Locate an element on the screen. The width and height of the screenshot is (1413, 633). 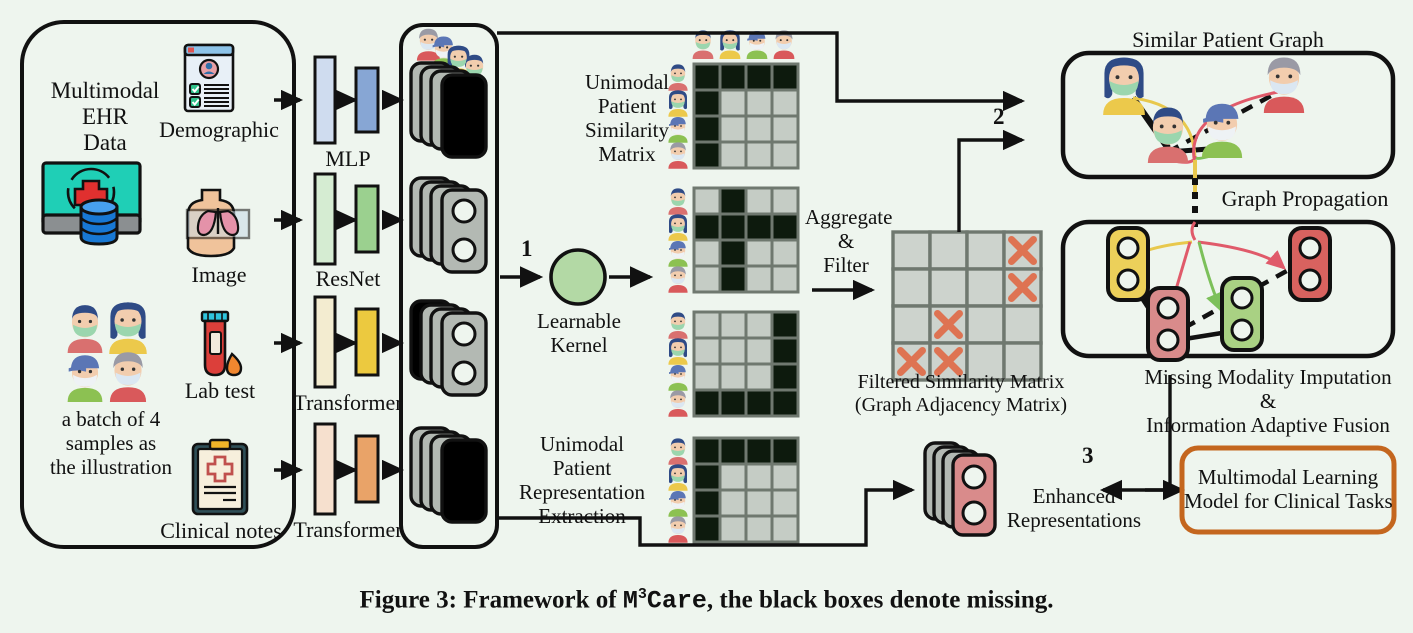
modality-label-demographic: Demographic is located at coordinates (219, 129).